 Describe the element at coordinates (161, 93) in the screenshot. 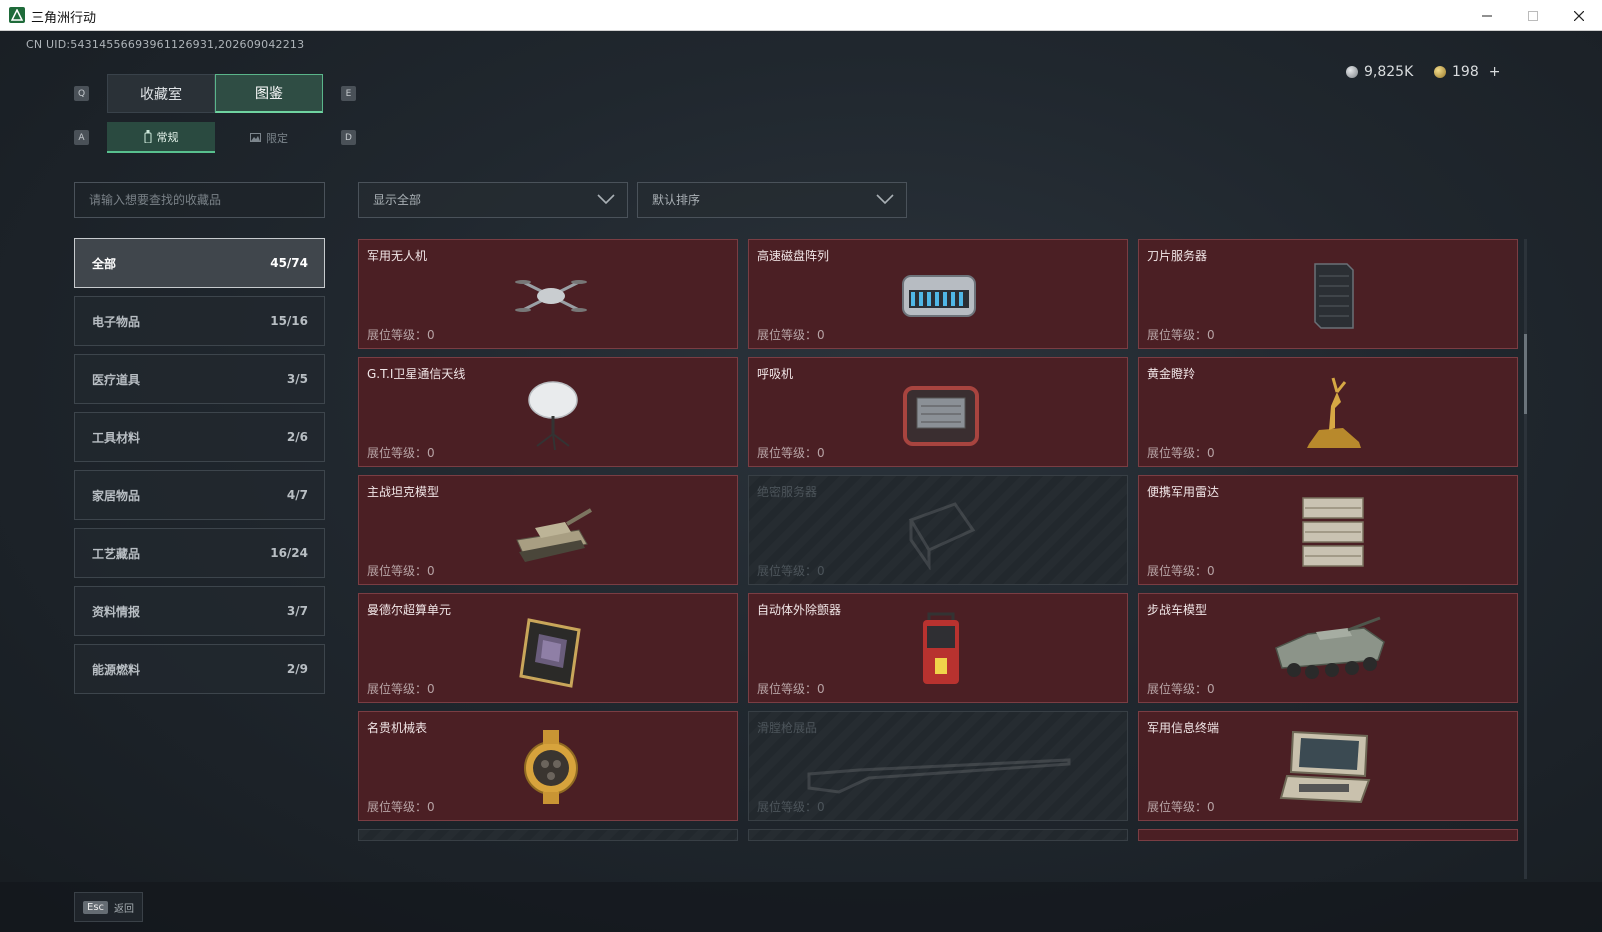

I see `tab-collection-room: 收藏室` at that location.